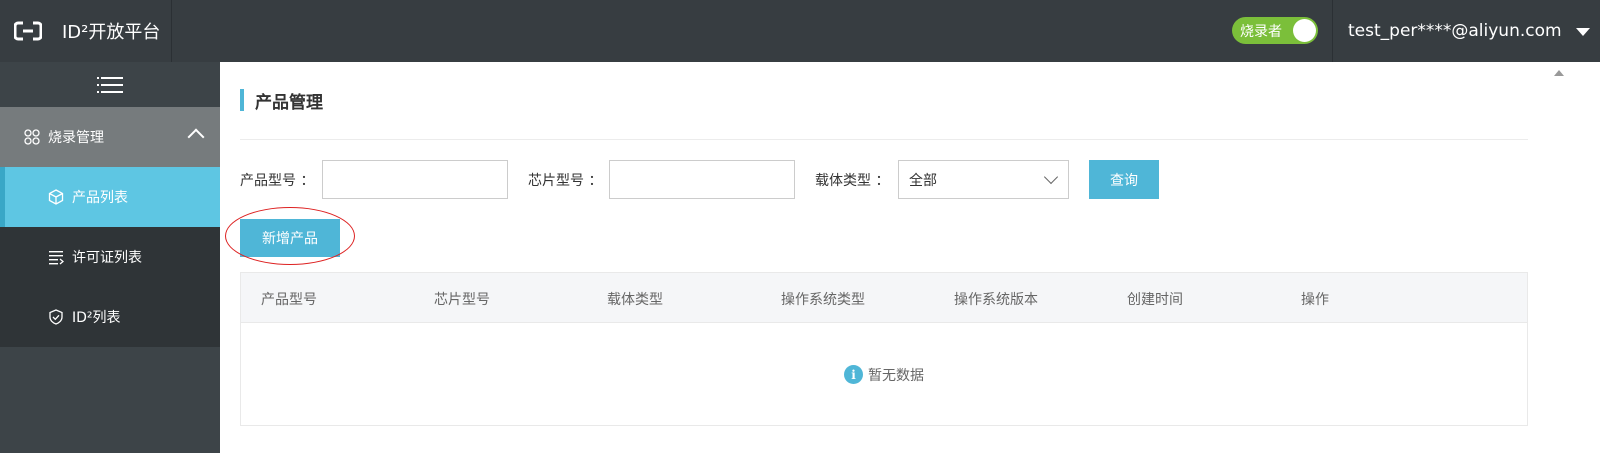 This screenshot has height=453, width=1600. I want to click on column-header: 创建时间, so click(1155, 300).